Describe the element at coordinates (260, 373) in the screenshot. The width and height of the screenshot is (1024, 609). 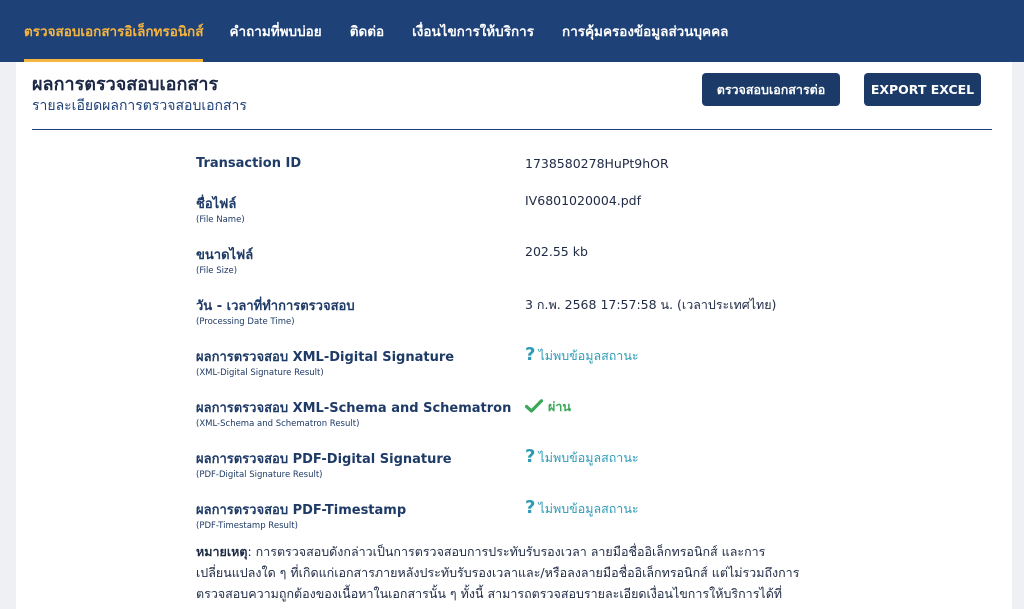
I see `xml-signature-sublabel: (XML-Digital Signature Result)` at that location.